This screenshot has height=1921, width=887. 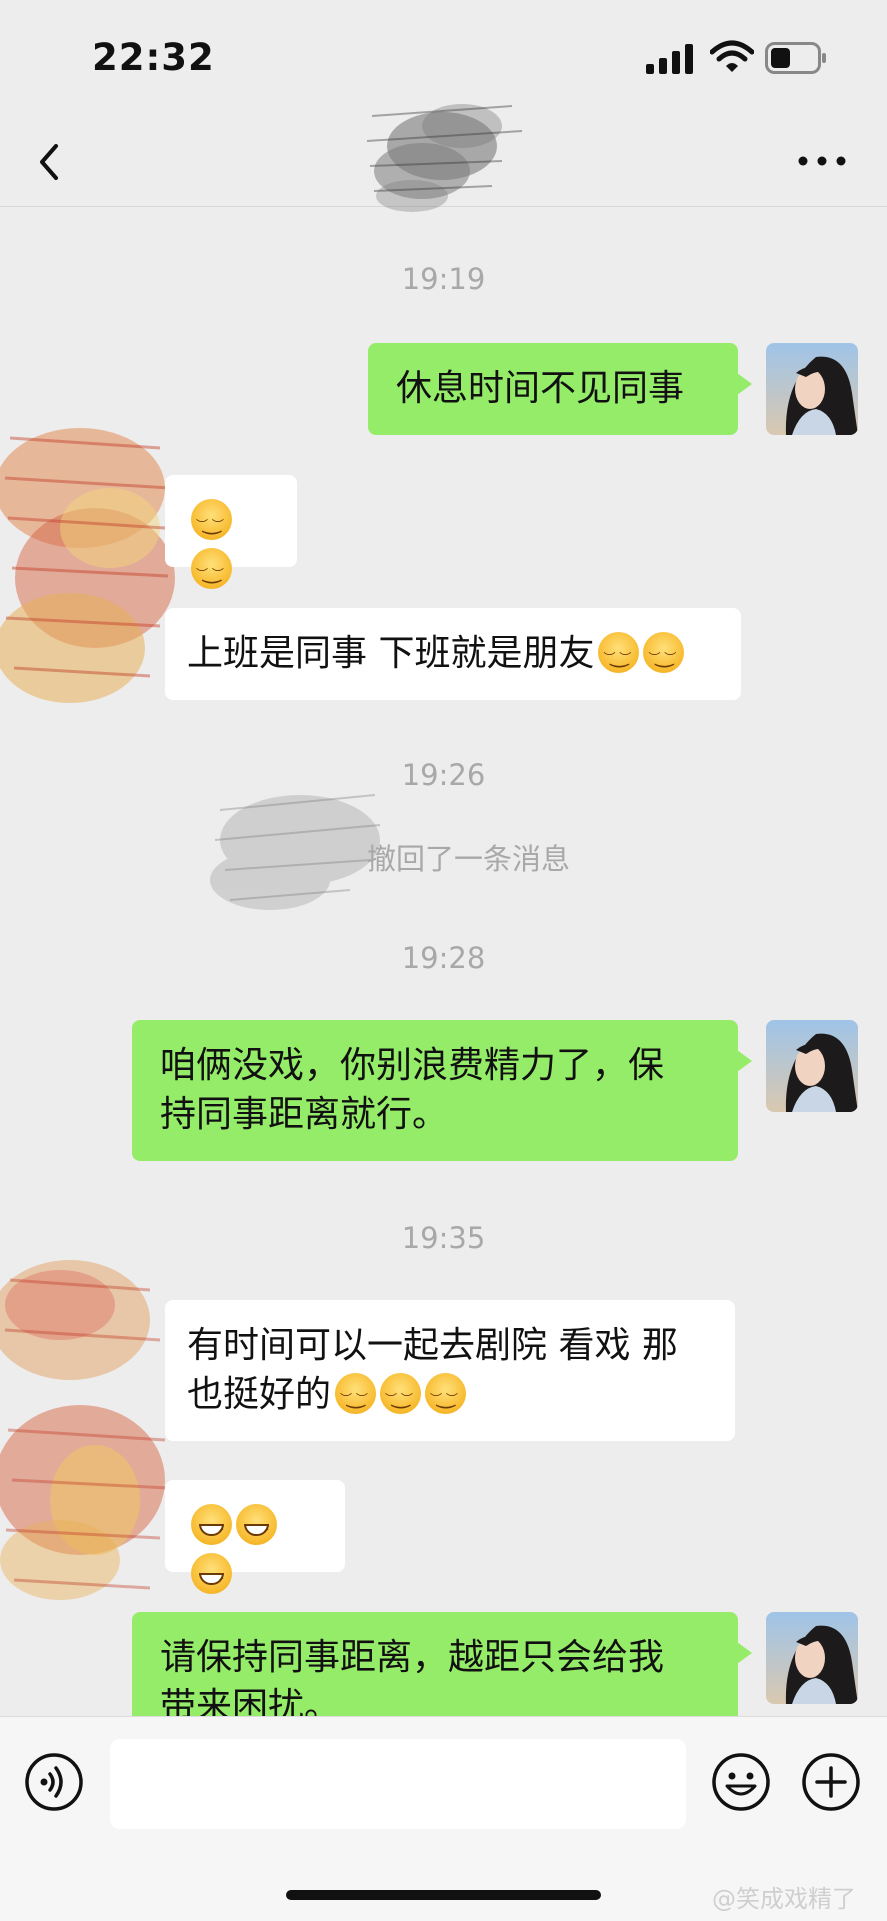 I want to click on message-text-line: 持同事距离就行。, so click(x=304, y=1114).